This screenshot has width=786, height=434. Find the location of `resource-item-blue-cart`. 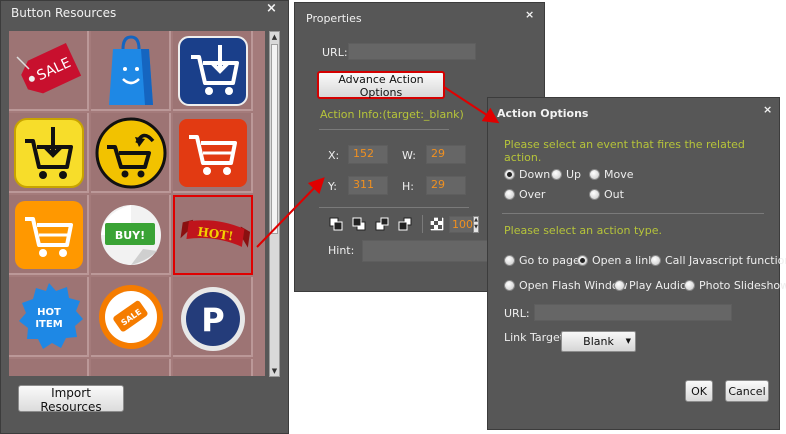

resource-item-blue-cart is located at coordinates (213, 71).